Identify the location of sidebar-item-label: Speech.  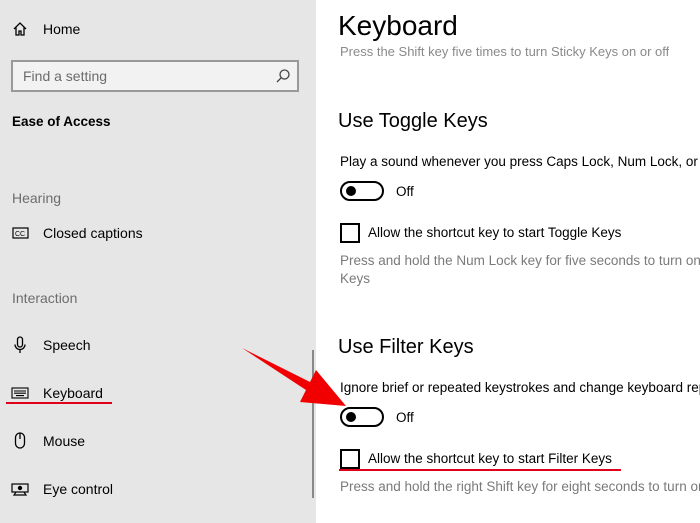
(67, 345).